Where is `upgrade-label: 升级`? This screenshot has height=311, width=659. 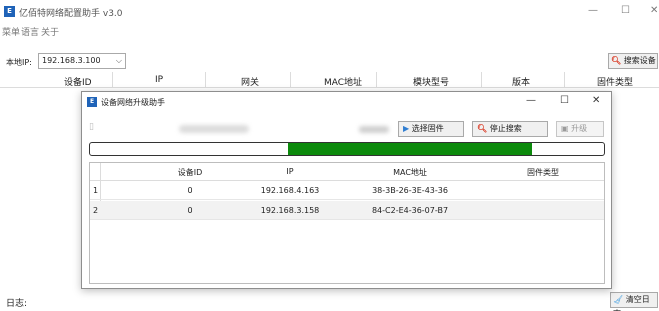 upgrade-label: 升级 is located at coordinates (579, 128).